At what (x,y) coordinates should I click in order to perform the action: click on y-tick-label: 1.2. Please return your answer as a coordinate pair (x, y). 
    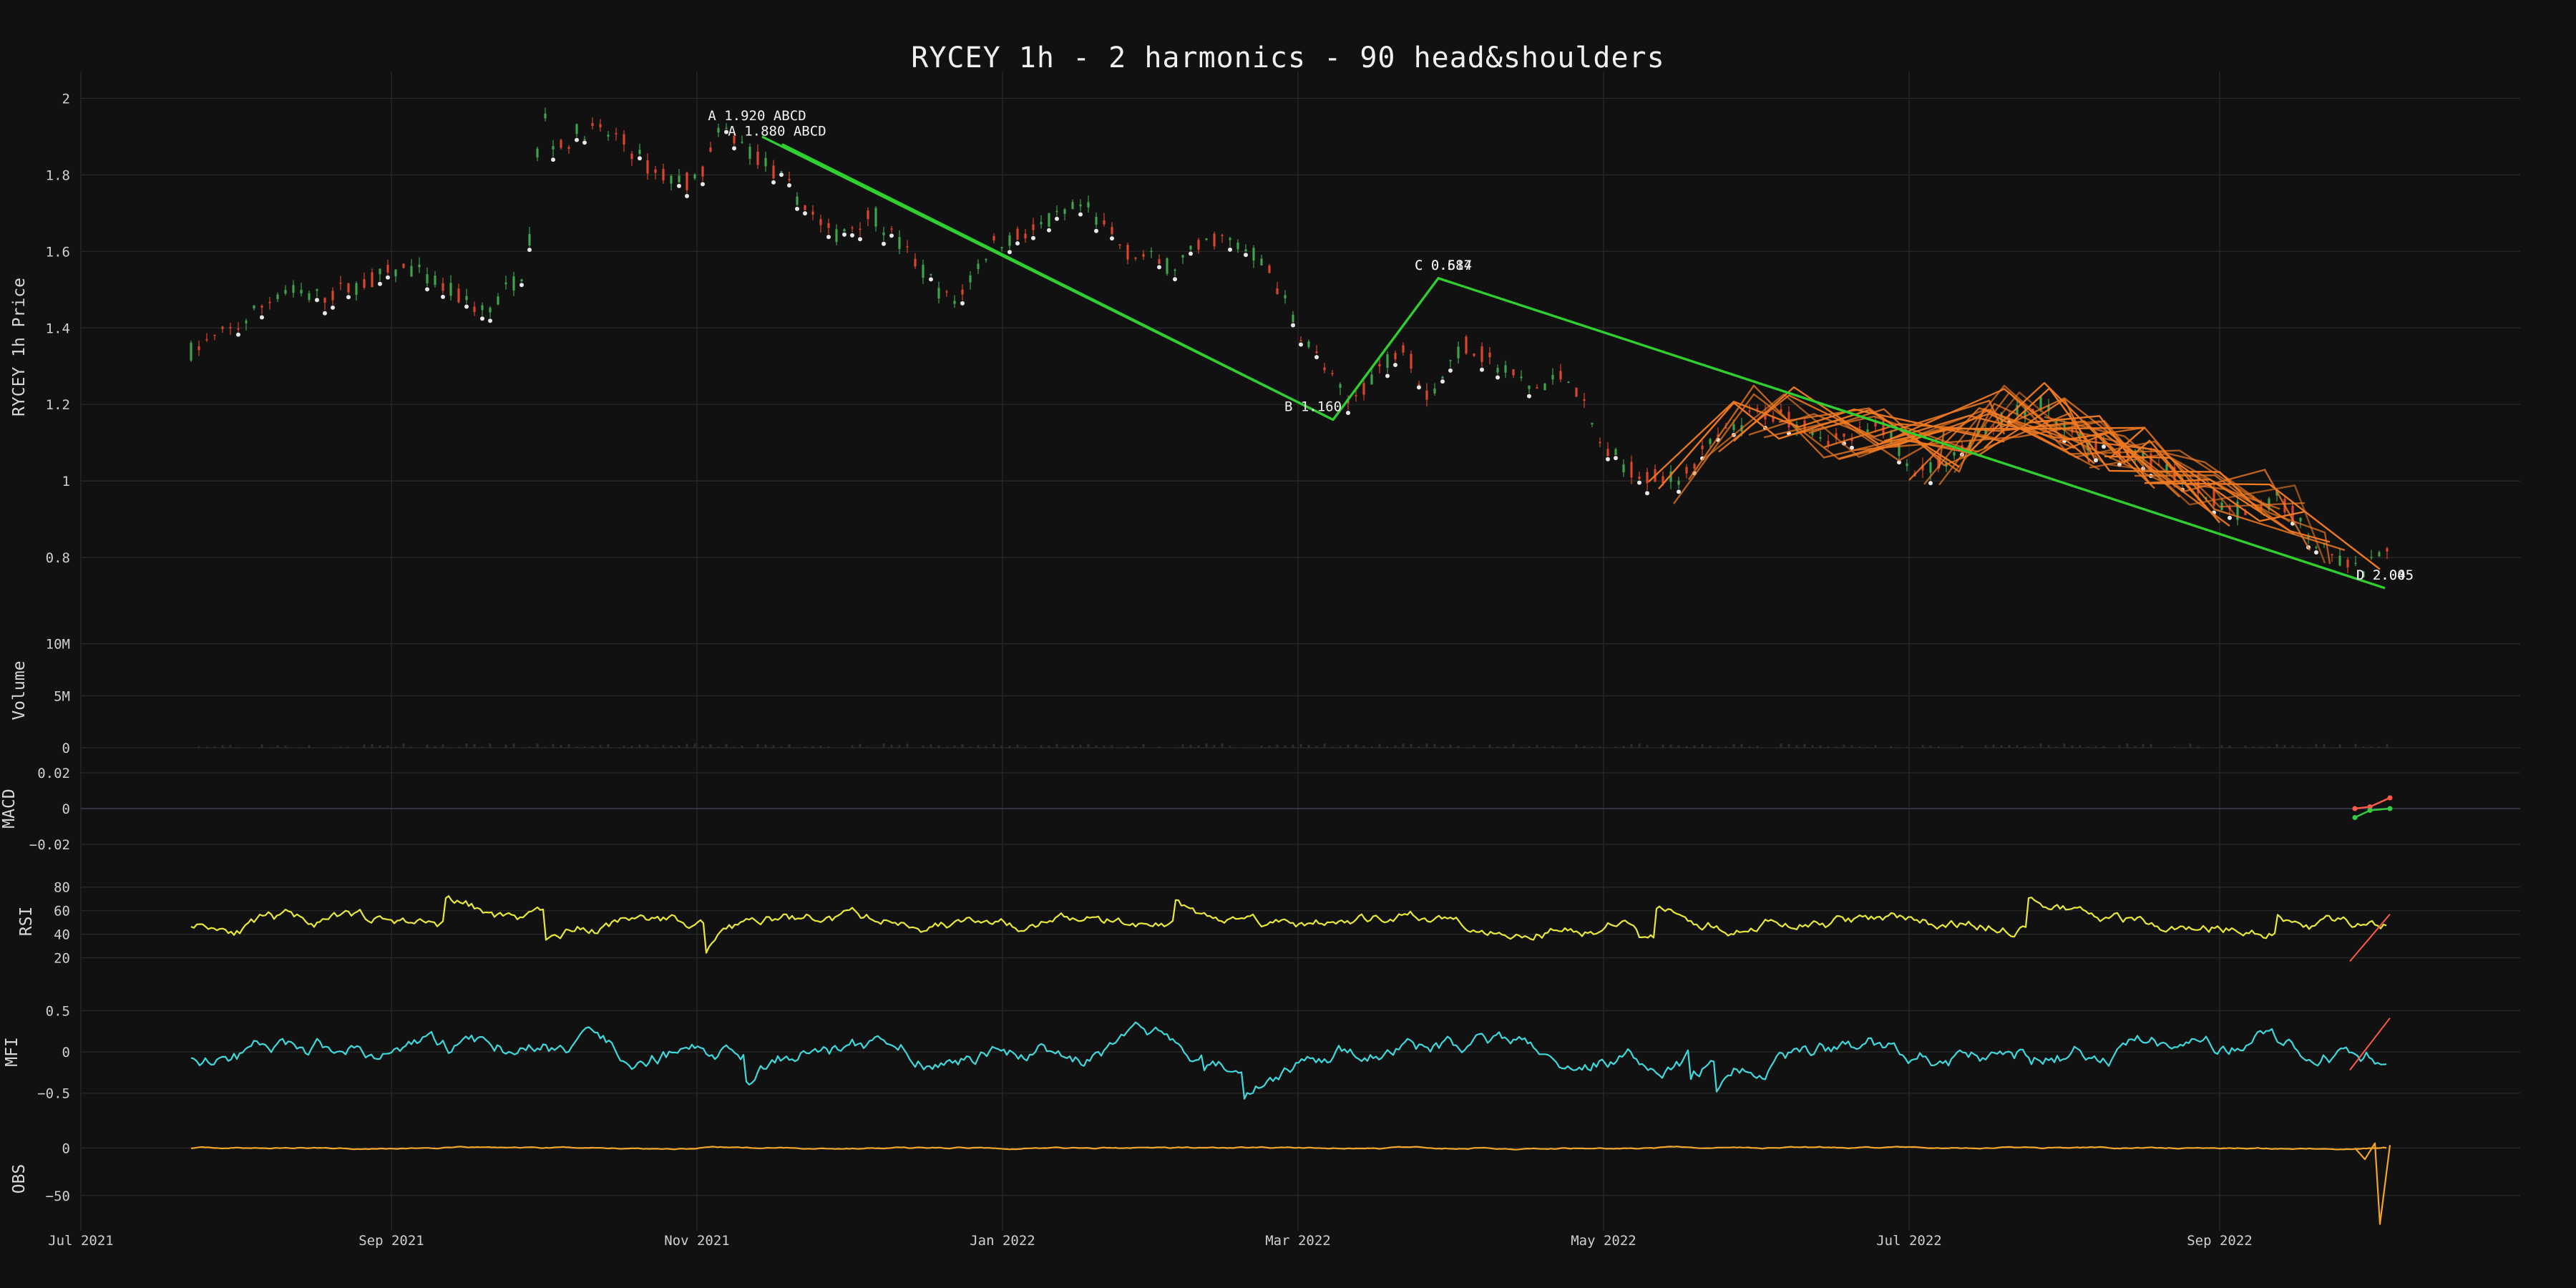
    Looking at the image, I should click on (58, 405).